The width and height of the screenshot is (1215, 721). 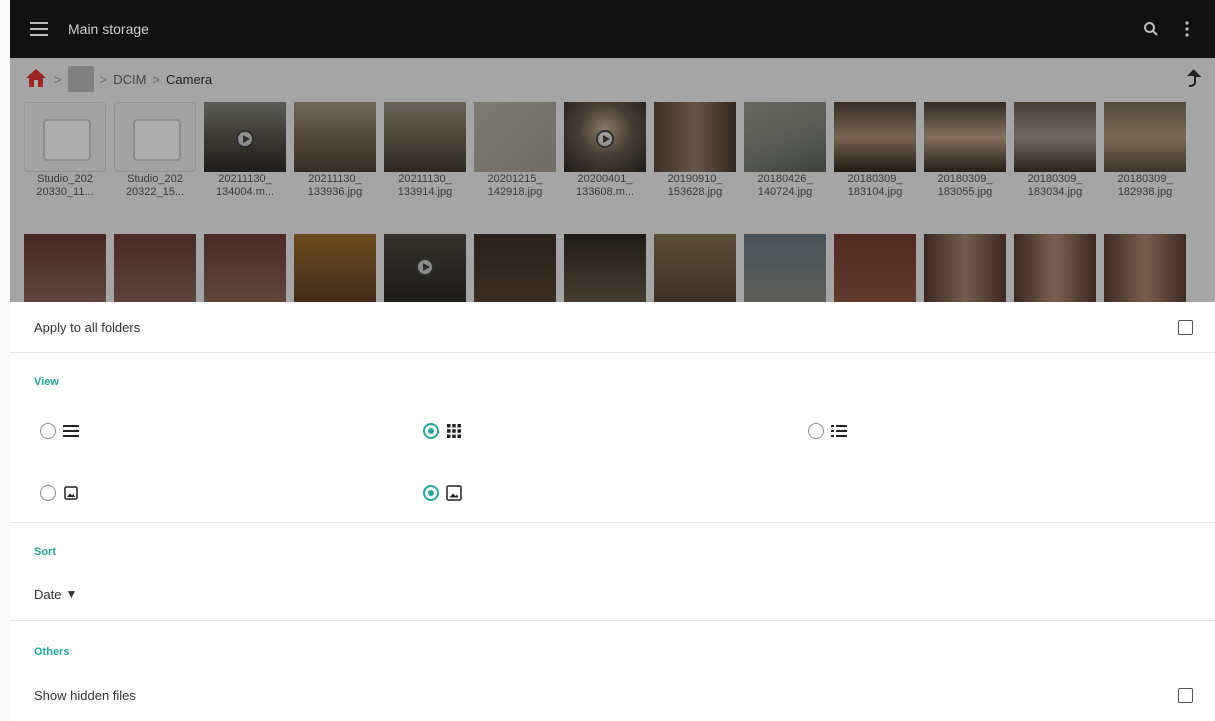 I want to click on file-name: 20180309_ 182938.jpg, so click(x=1145, y=185).